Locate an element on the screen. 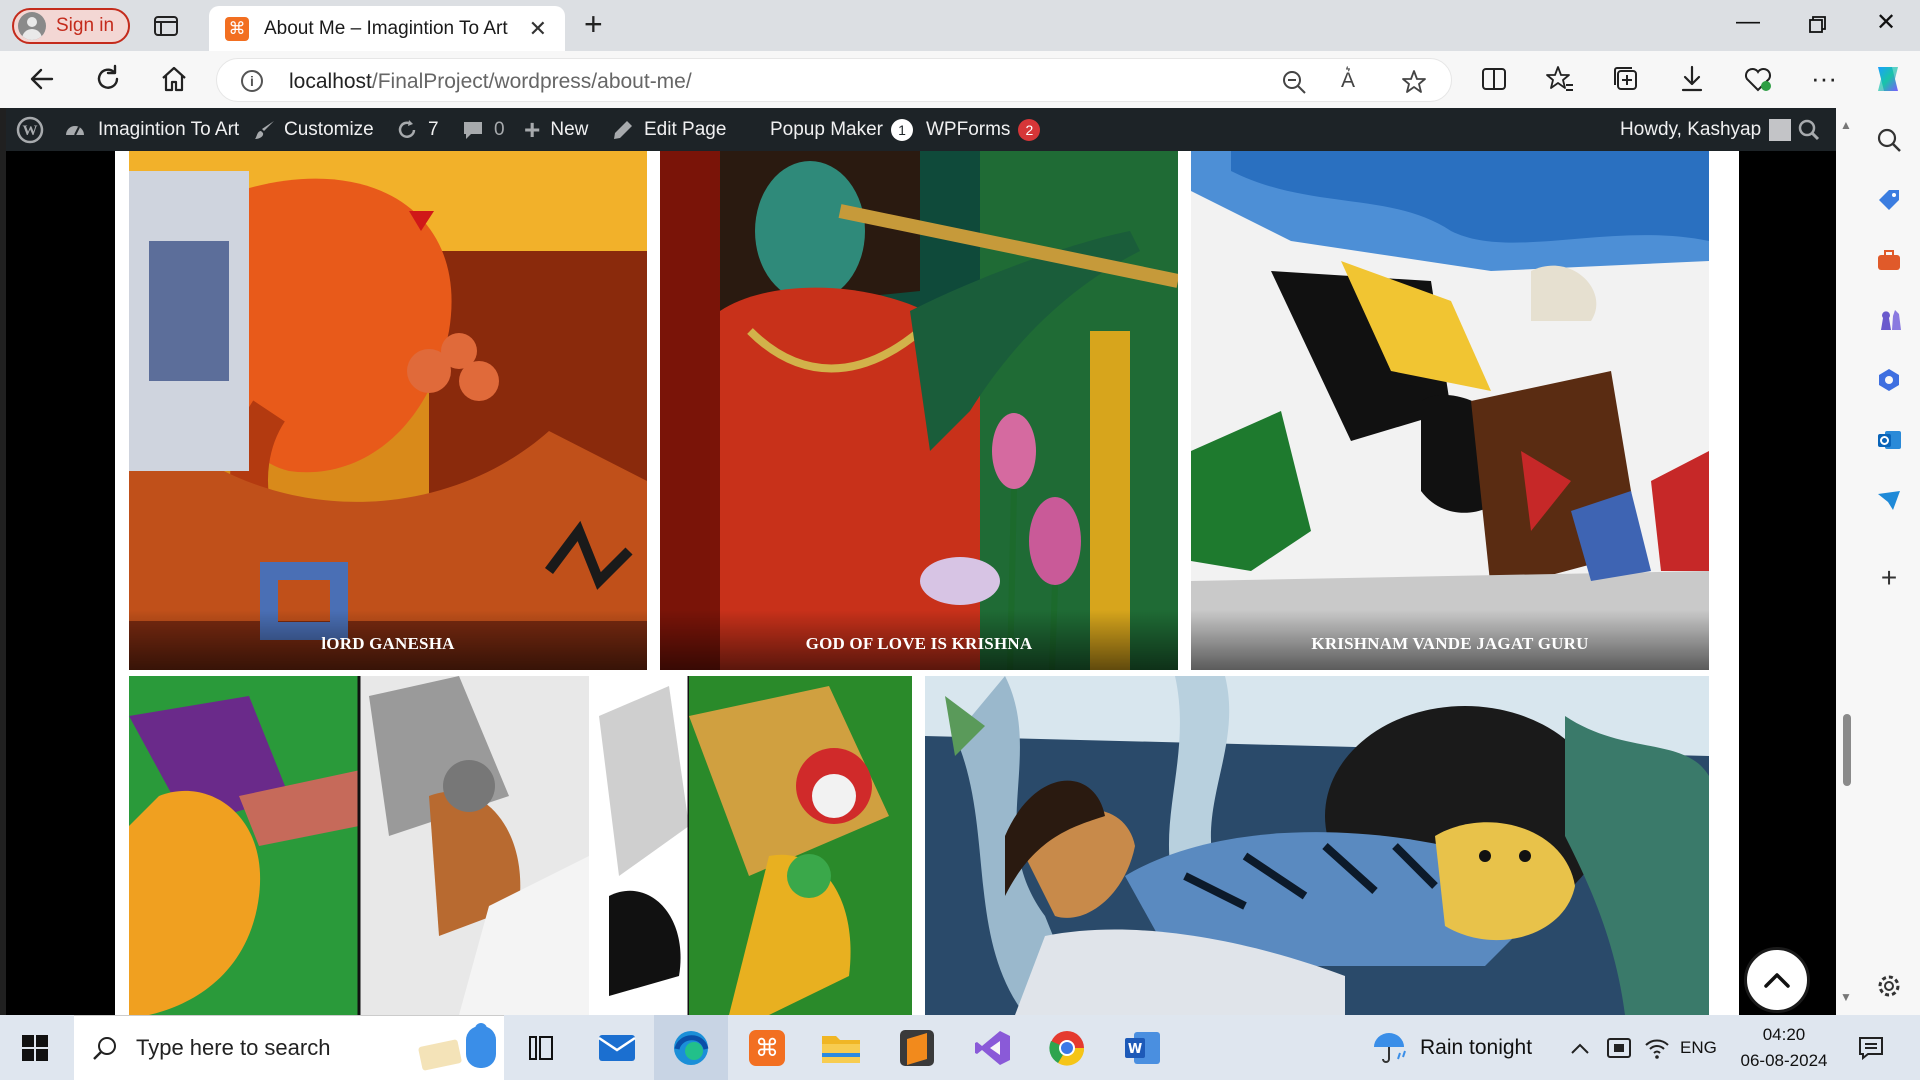 Image resolution: width=1920 pixels, height=1080 pixels. add-sidebar-app-icon: + is located at coordinates (1889, 578).